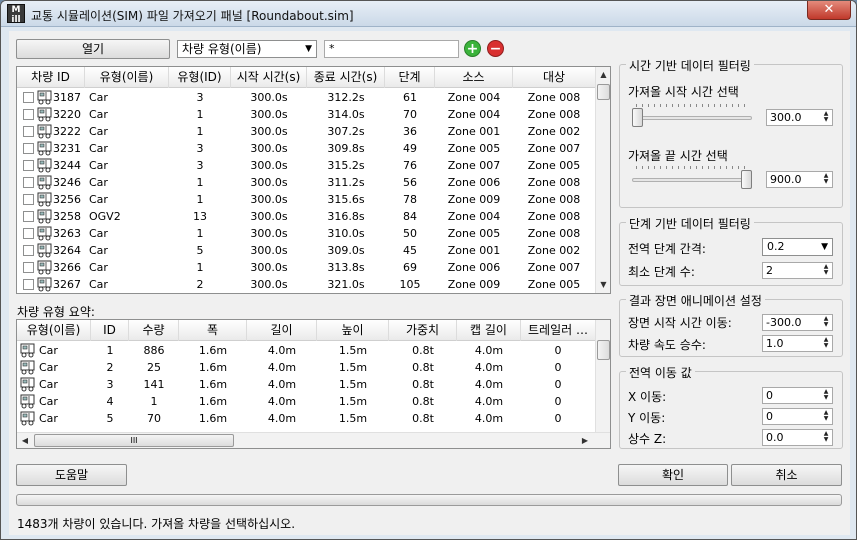 This screenshot has height=540, width=857. What do you see at coordinates (673, 475) in the screenshot?
I see `ok-button: 확인` at bounding box center [673, 475].